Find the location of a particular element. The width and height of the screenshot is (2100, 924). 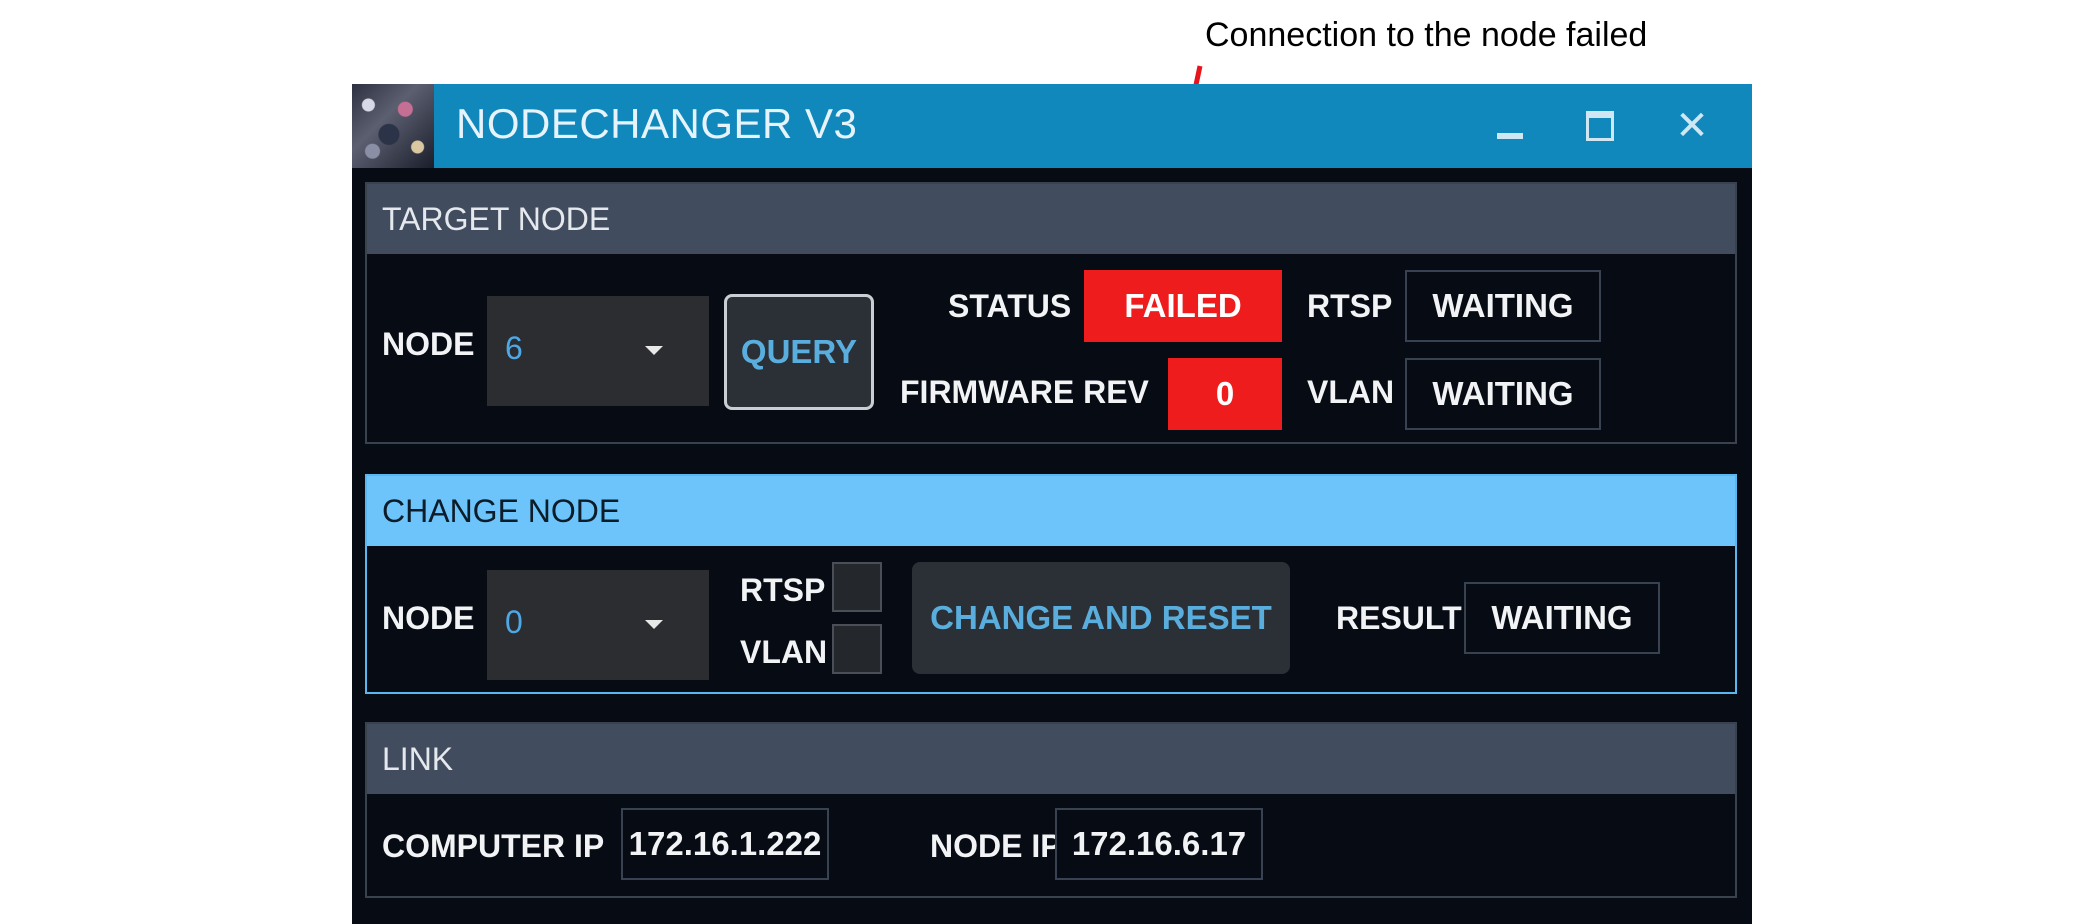

change-node-dropdown: 0 is located at coordinates (598, 625).